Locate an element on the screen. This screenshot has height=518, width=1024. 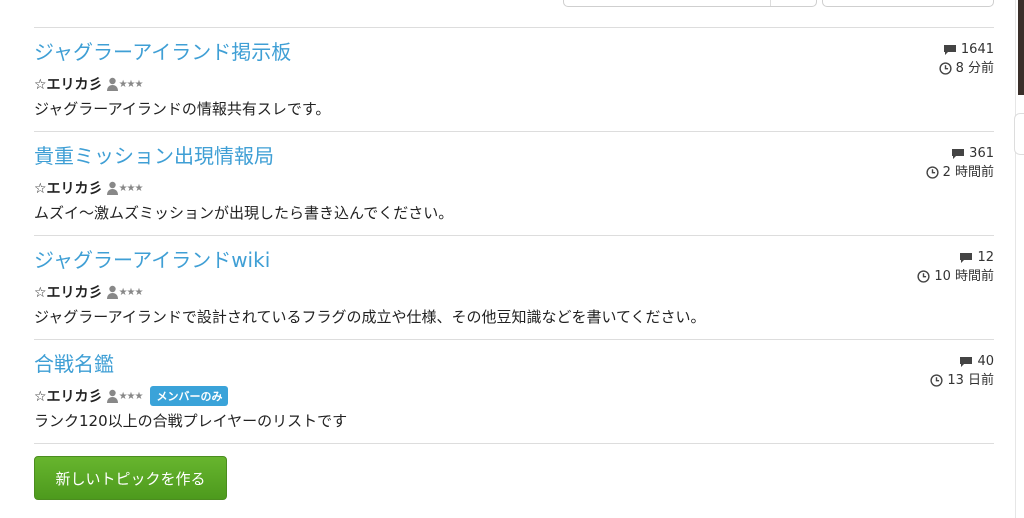
topic-stats: 361 2 時間前 is located at coordinates (959, 163).